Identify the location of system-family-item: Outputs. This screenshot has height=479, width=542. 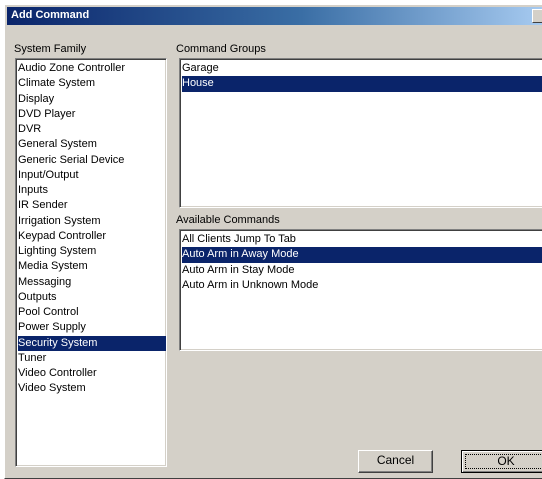
(92, 297).